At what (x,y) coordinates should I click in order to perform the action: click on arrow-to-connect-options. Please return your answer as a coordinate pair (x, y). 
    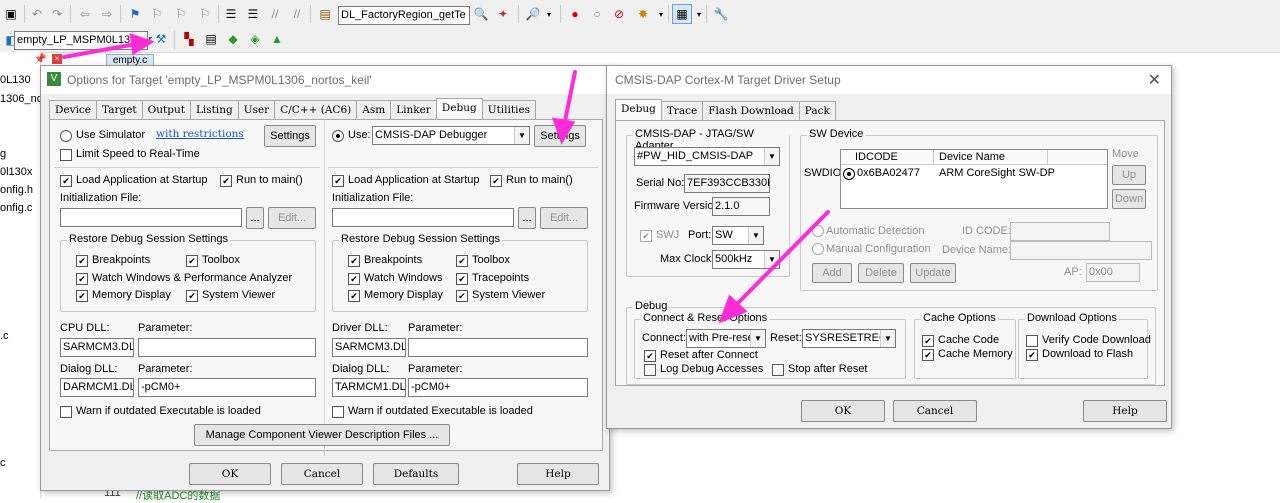
    Looking at the image, I should click on (782, 258).